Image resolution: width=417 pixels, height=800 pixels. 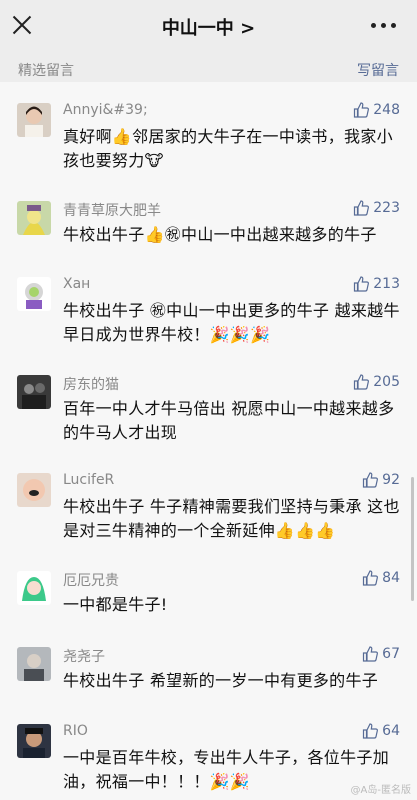 I want to click on comment-text: 百年一中人才牛马倍出 祝愿中山一中越来越多的牛马人才出现, so click(x=229, y=420).